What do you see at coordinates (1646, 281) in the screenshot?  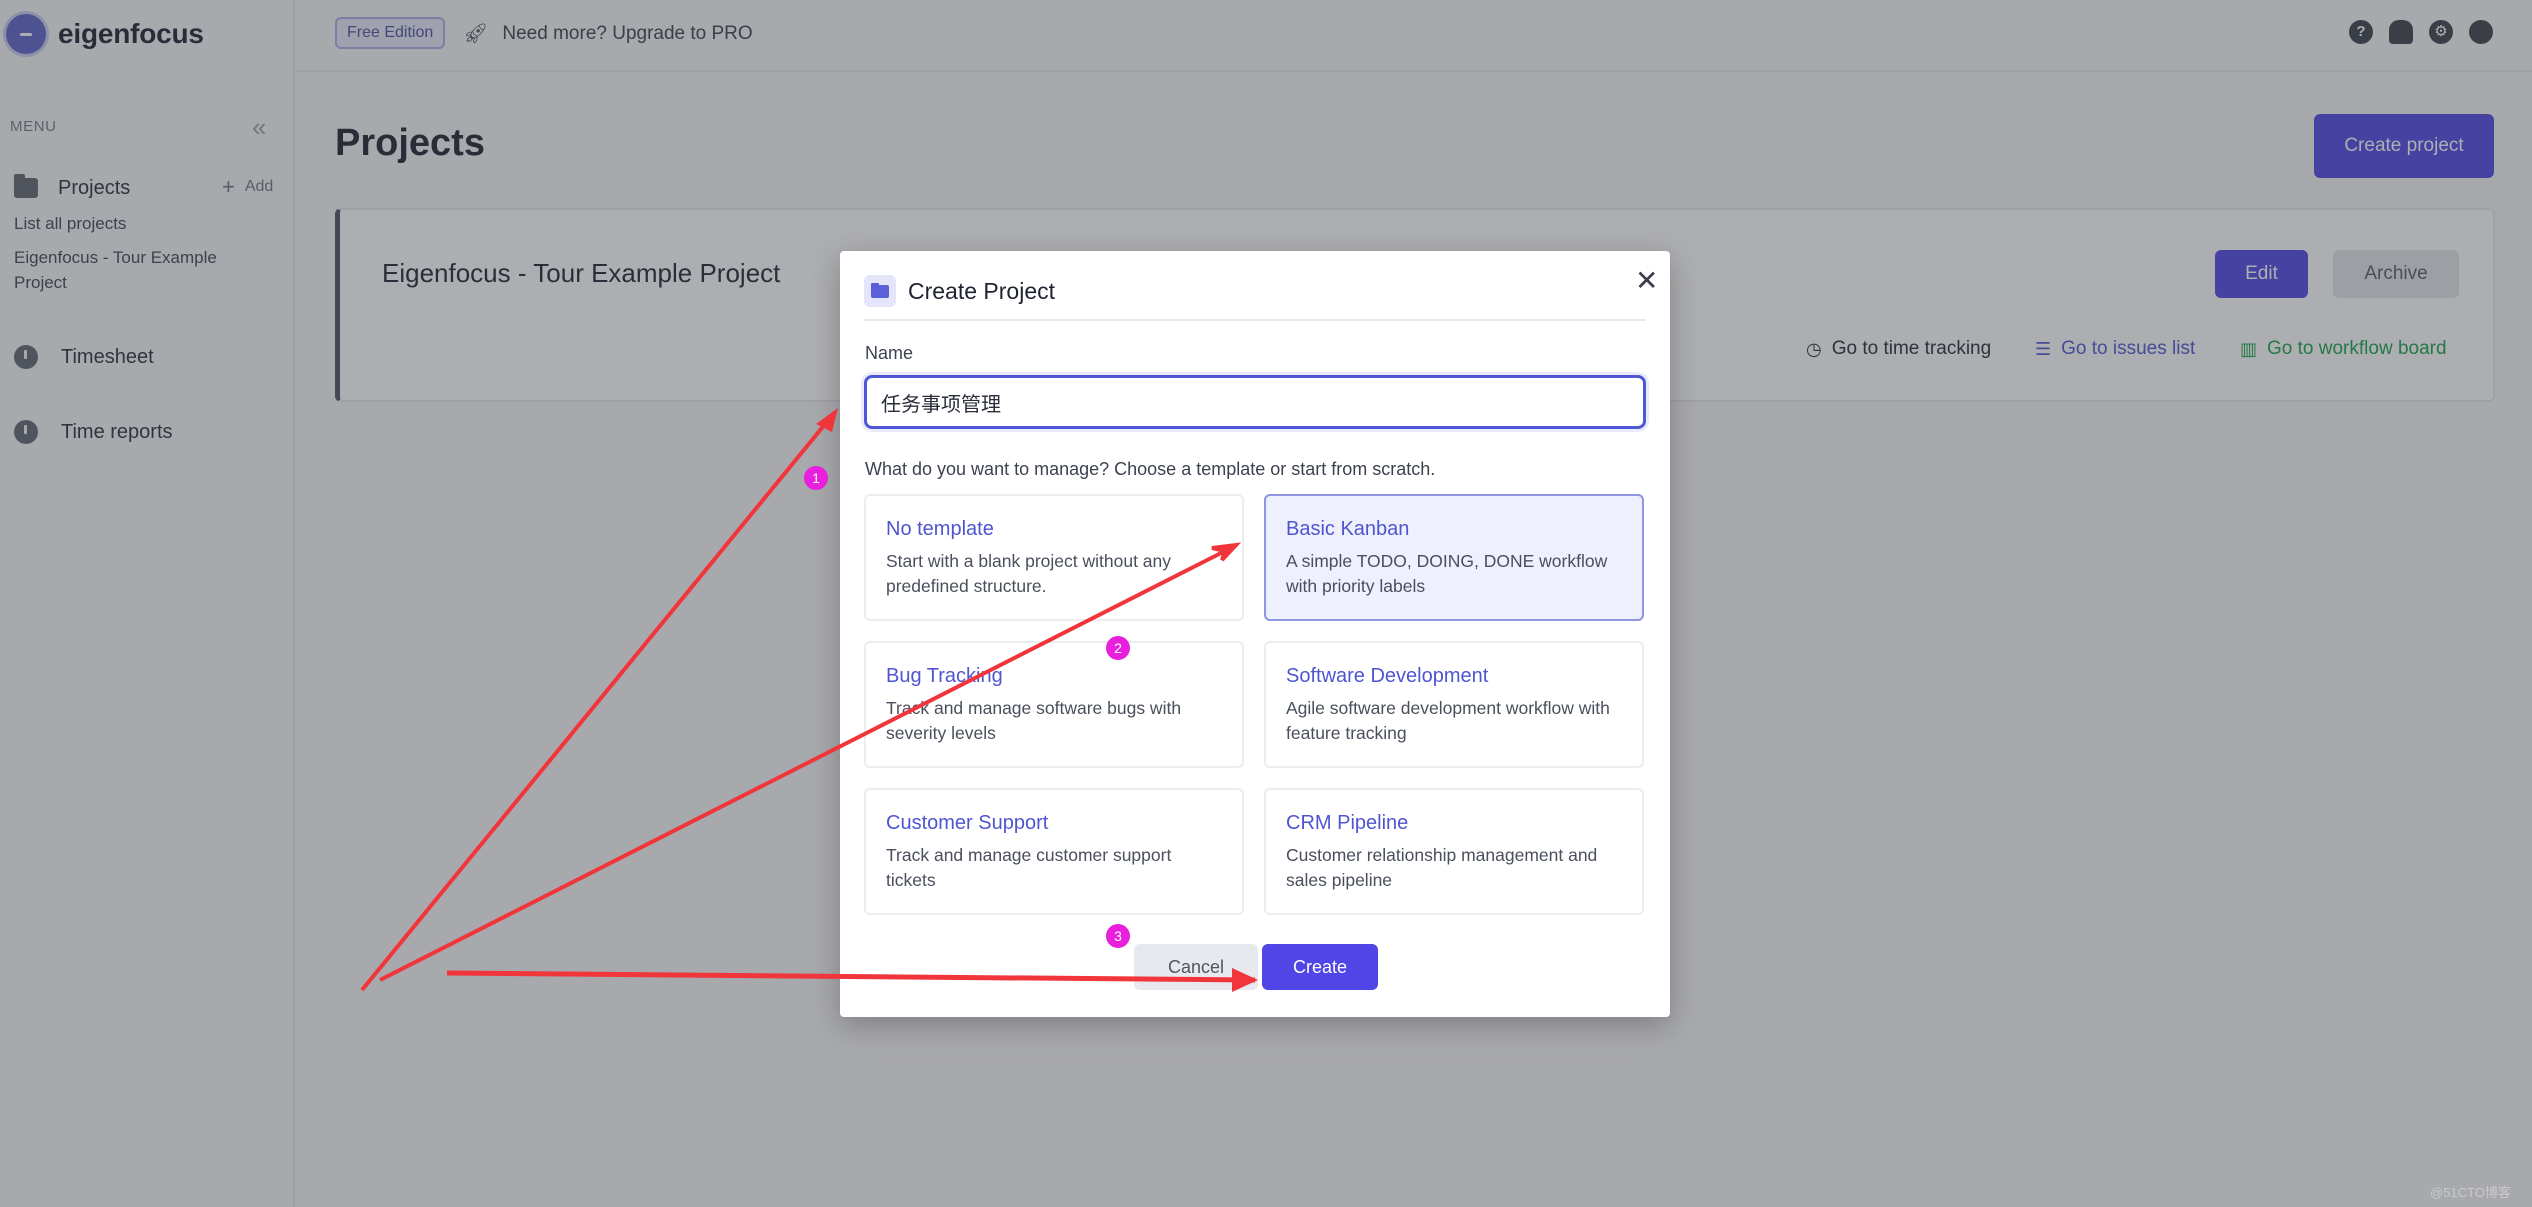 I see `close-icon: ✕` at bounding box center [1646, 281].